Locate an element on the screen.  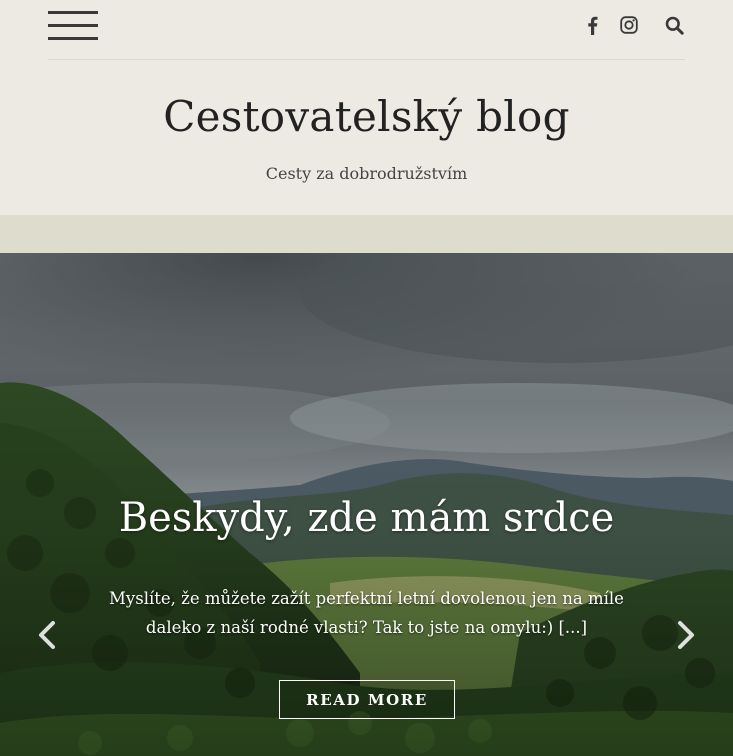
hamburger-menu-icon is located at coordinates (73, 26).